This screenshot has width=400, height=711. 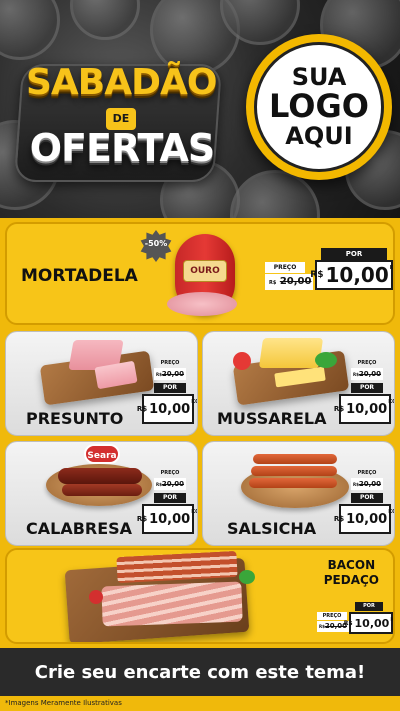 What do you see at coordinates (351, 565) in the screenshot?
I see `product-name-line1: BACON` at bounding box center [351, 565].